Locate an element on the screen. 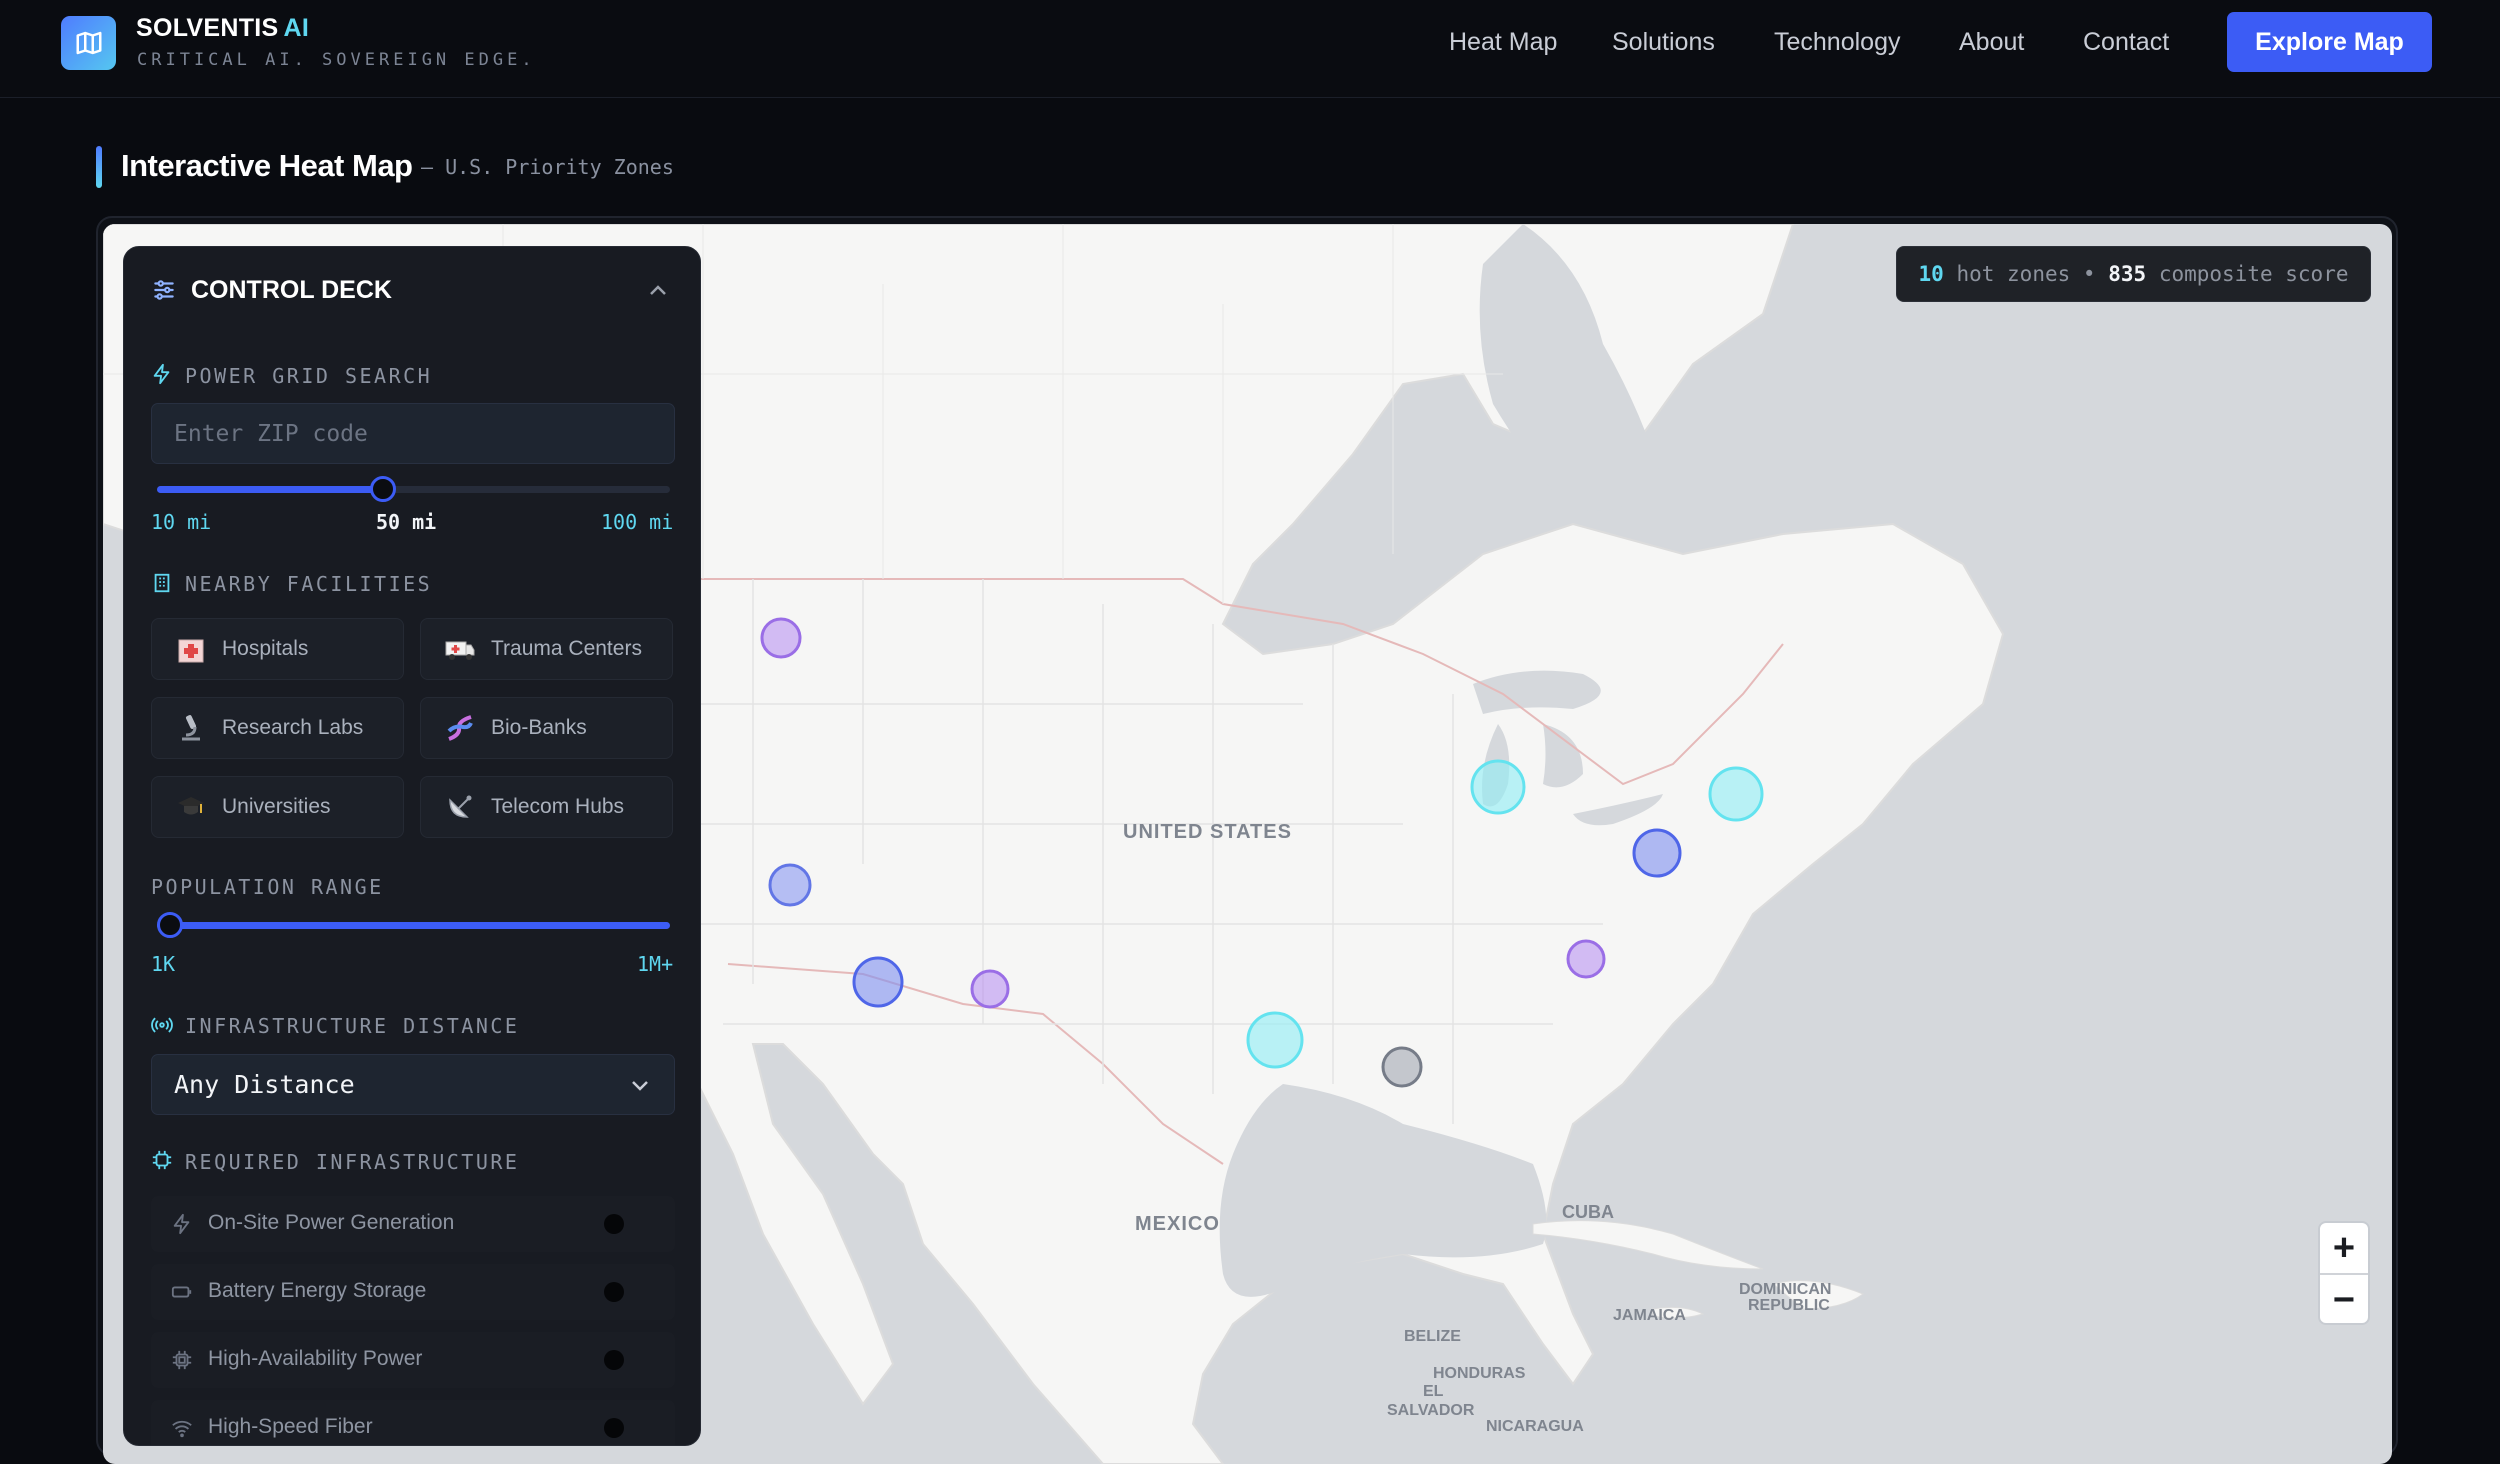 The image size is (2500, 1464). brand-tagline: CRITICAL AI. SOVEREIGN EDGE. is located at coordinates (336, 60).